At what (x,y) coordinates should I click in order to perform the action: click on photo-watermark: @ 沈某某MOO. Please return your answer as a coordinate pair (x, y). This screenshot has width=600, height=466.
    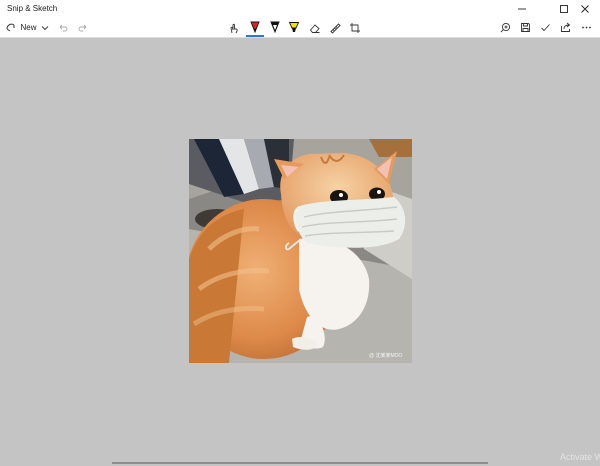
    Looking at the image, I should click on (386, 355).